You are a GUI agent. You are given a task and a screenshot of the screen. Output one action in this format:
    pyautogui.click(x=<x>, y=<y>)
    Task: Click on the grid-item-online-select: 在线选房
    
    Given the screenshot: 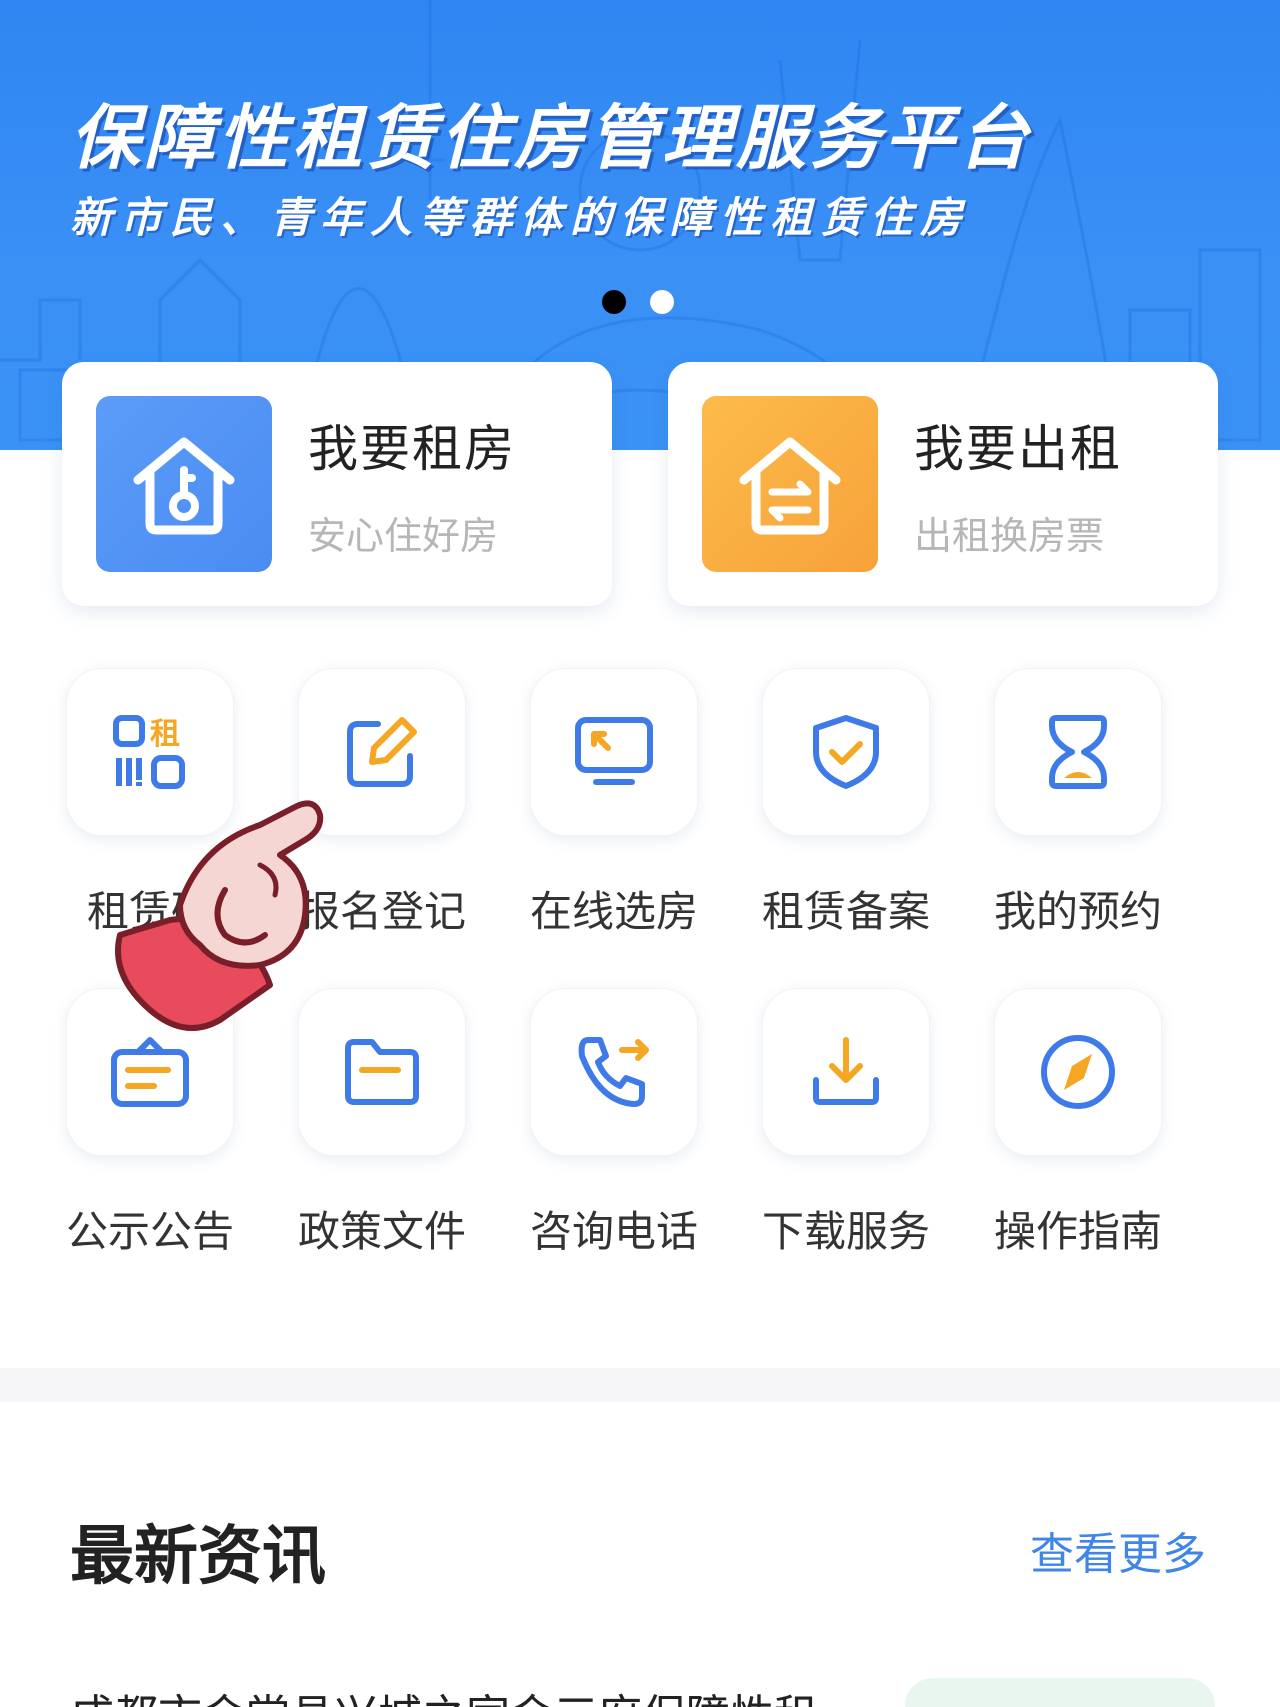 What is the action you would take?
    pyautogui.click(x=614, y=803)
    